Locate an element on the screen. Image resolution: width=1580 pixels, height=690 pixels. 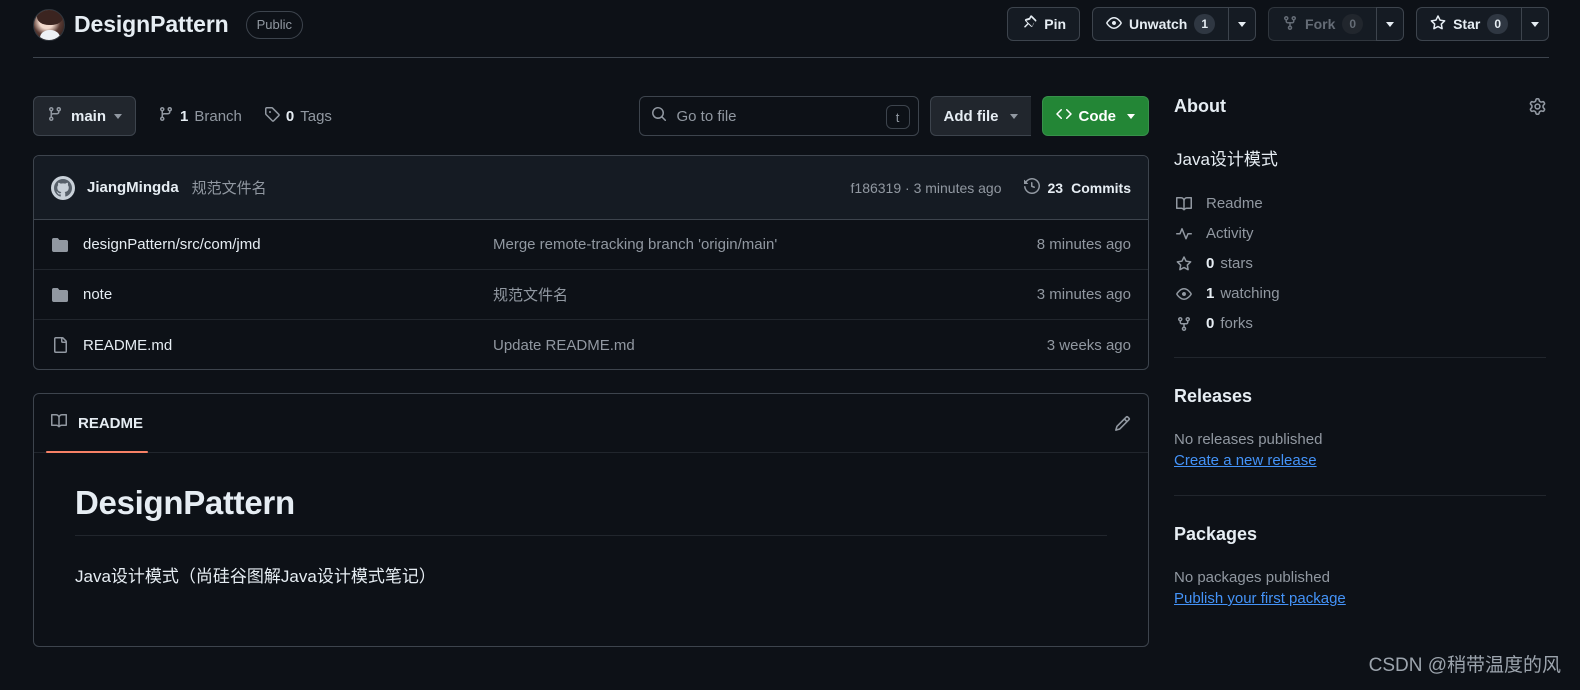
sidebar-item-readme: Readme is located at coordinates (1360, 203).